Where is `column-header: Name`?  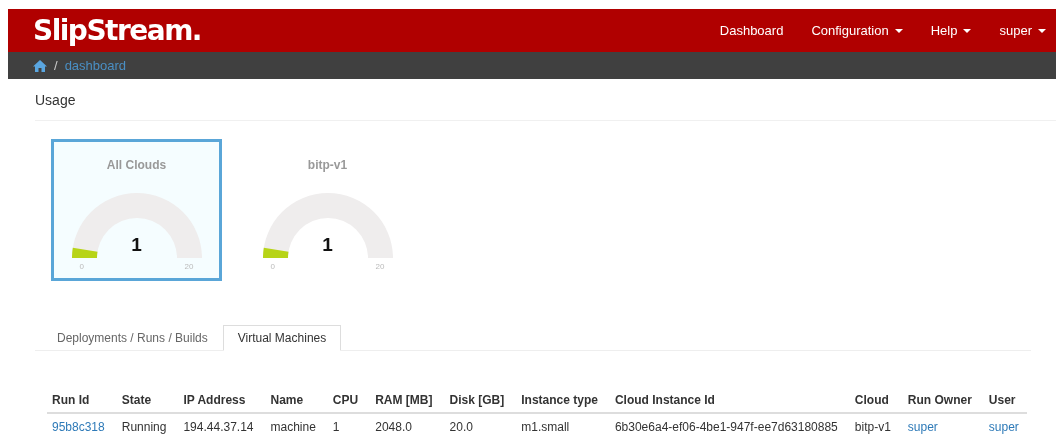 column-header: Name is located at coordinates (292, 400).